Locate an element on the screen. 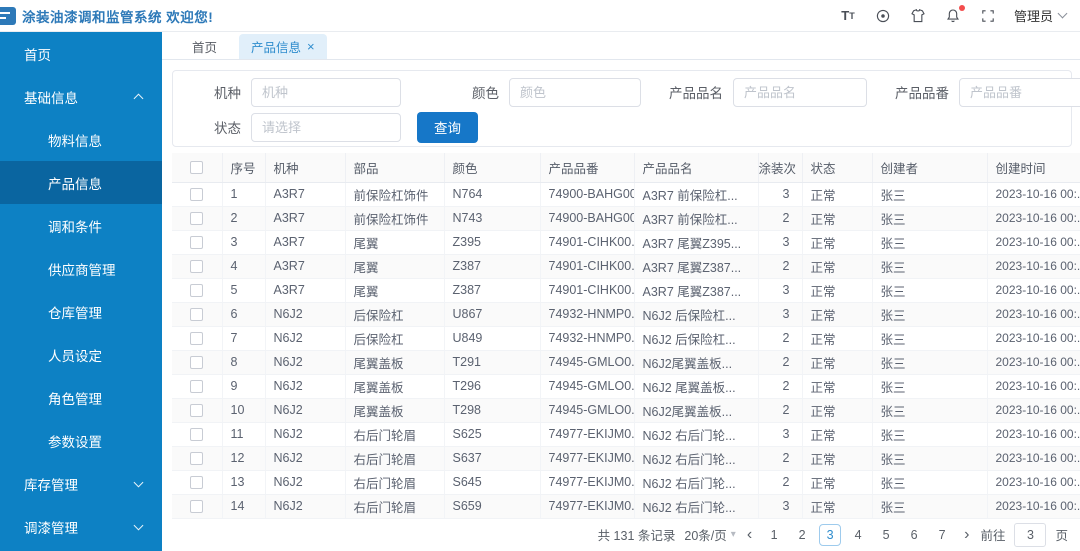 This screenshot has height=551, width=1080. cell-coats: 3 is located at coordinates (780, 242).